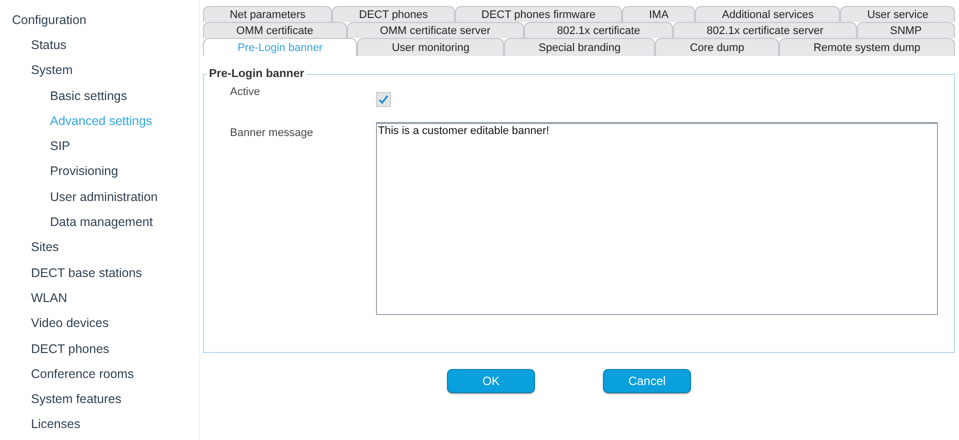 The image size is (959, 440). I want to click on sidebar-item: DECT phones, so click(70, 349).